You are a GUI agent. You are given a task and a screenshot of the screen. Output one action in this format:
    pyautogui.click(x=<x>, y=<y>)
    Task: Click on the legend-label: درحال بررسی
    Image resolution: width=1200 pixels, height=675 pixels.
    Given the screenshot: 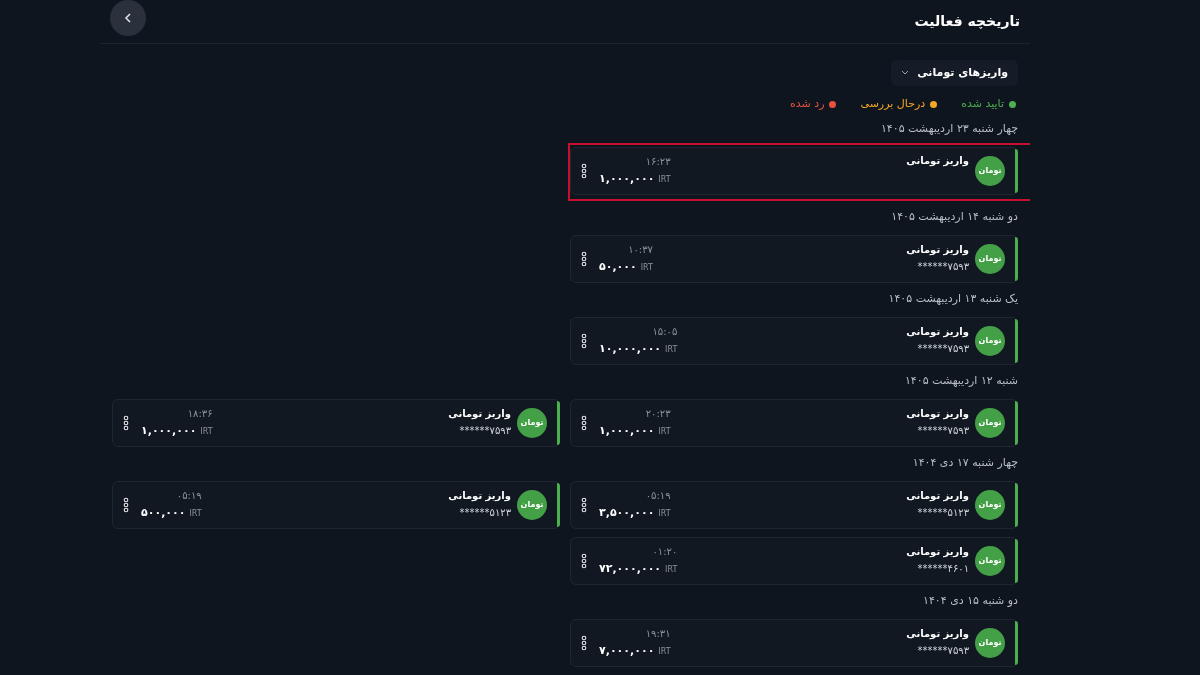 What is the action you would take?
    pyautogui.click(x=893, y=104)
    